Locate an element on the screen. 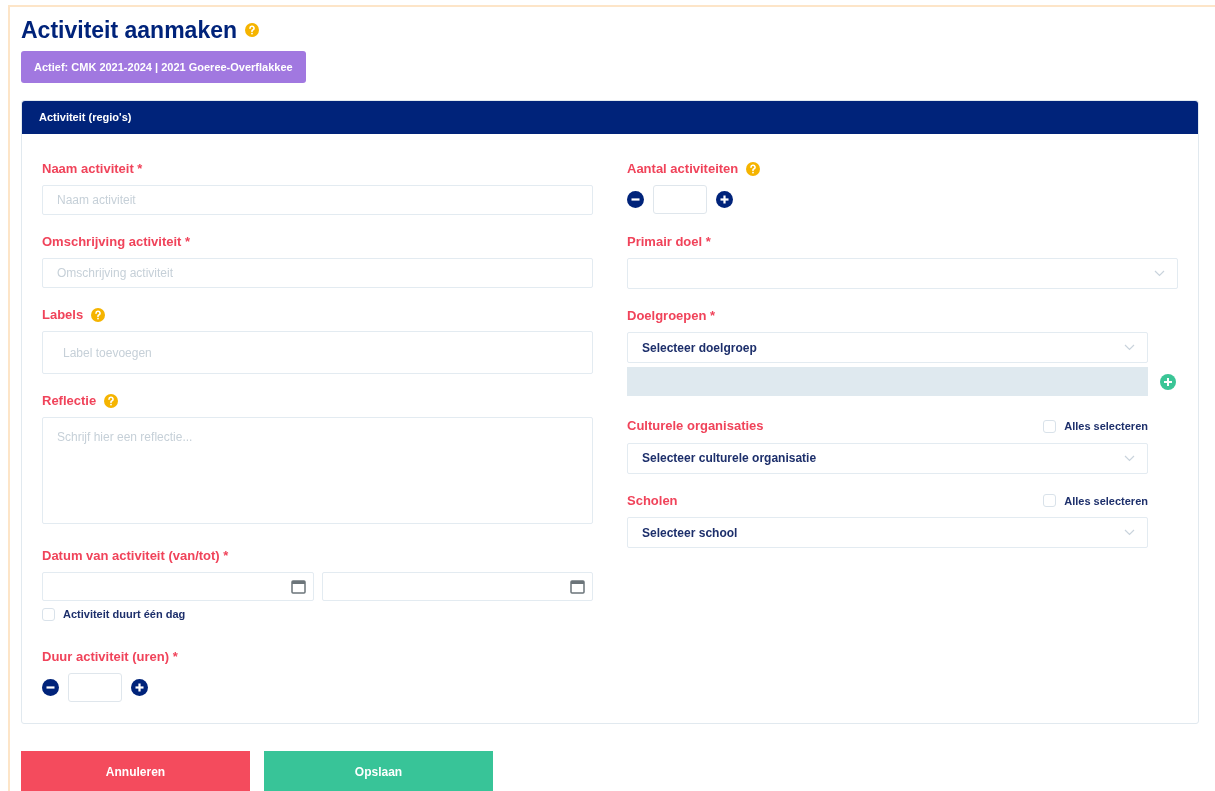  field-label: Doelgroepen * is located at coordinates (671, 316).